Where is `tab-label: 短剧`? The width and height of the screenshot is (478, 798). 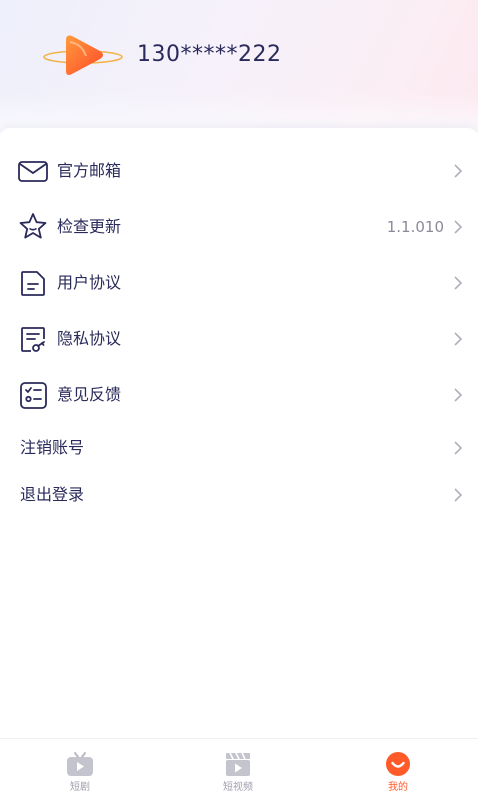 tab-label: 短剧 is located at coordinates (80, 787).